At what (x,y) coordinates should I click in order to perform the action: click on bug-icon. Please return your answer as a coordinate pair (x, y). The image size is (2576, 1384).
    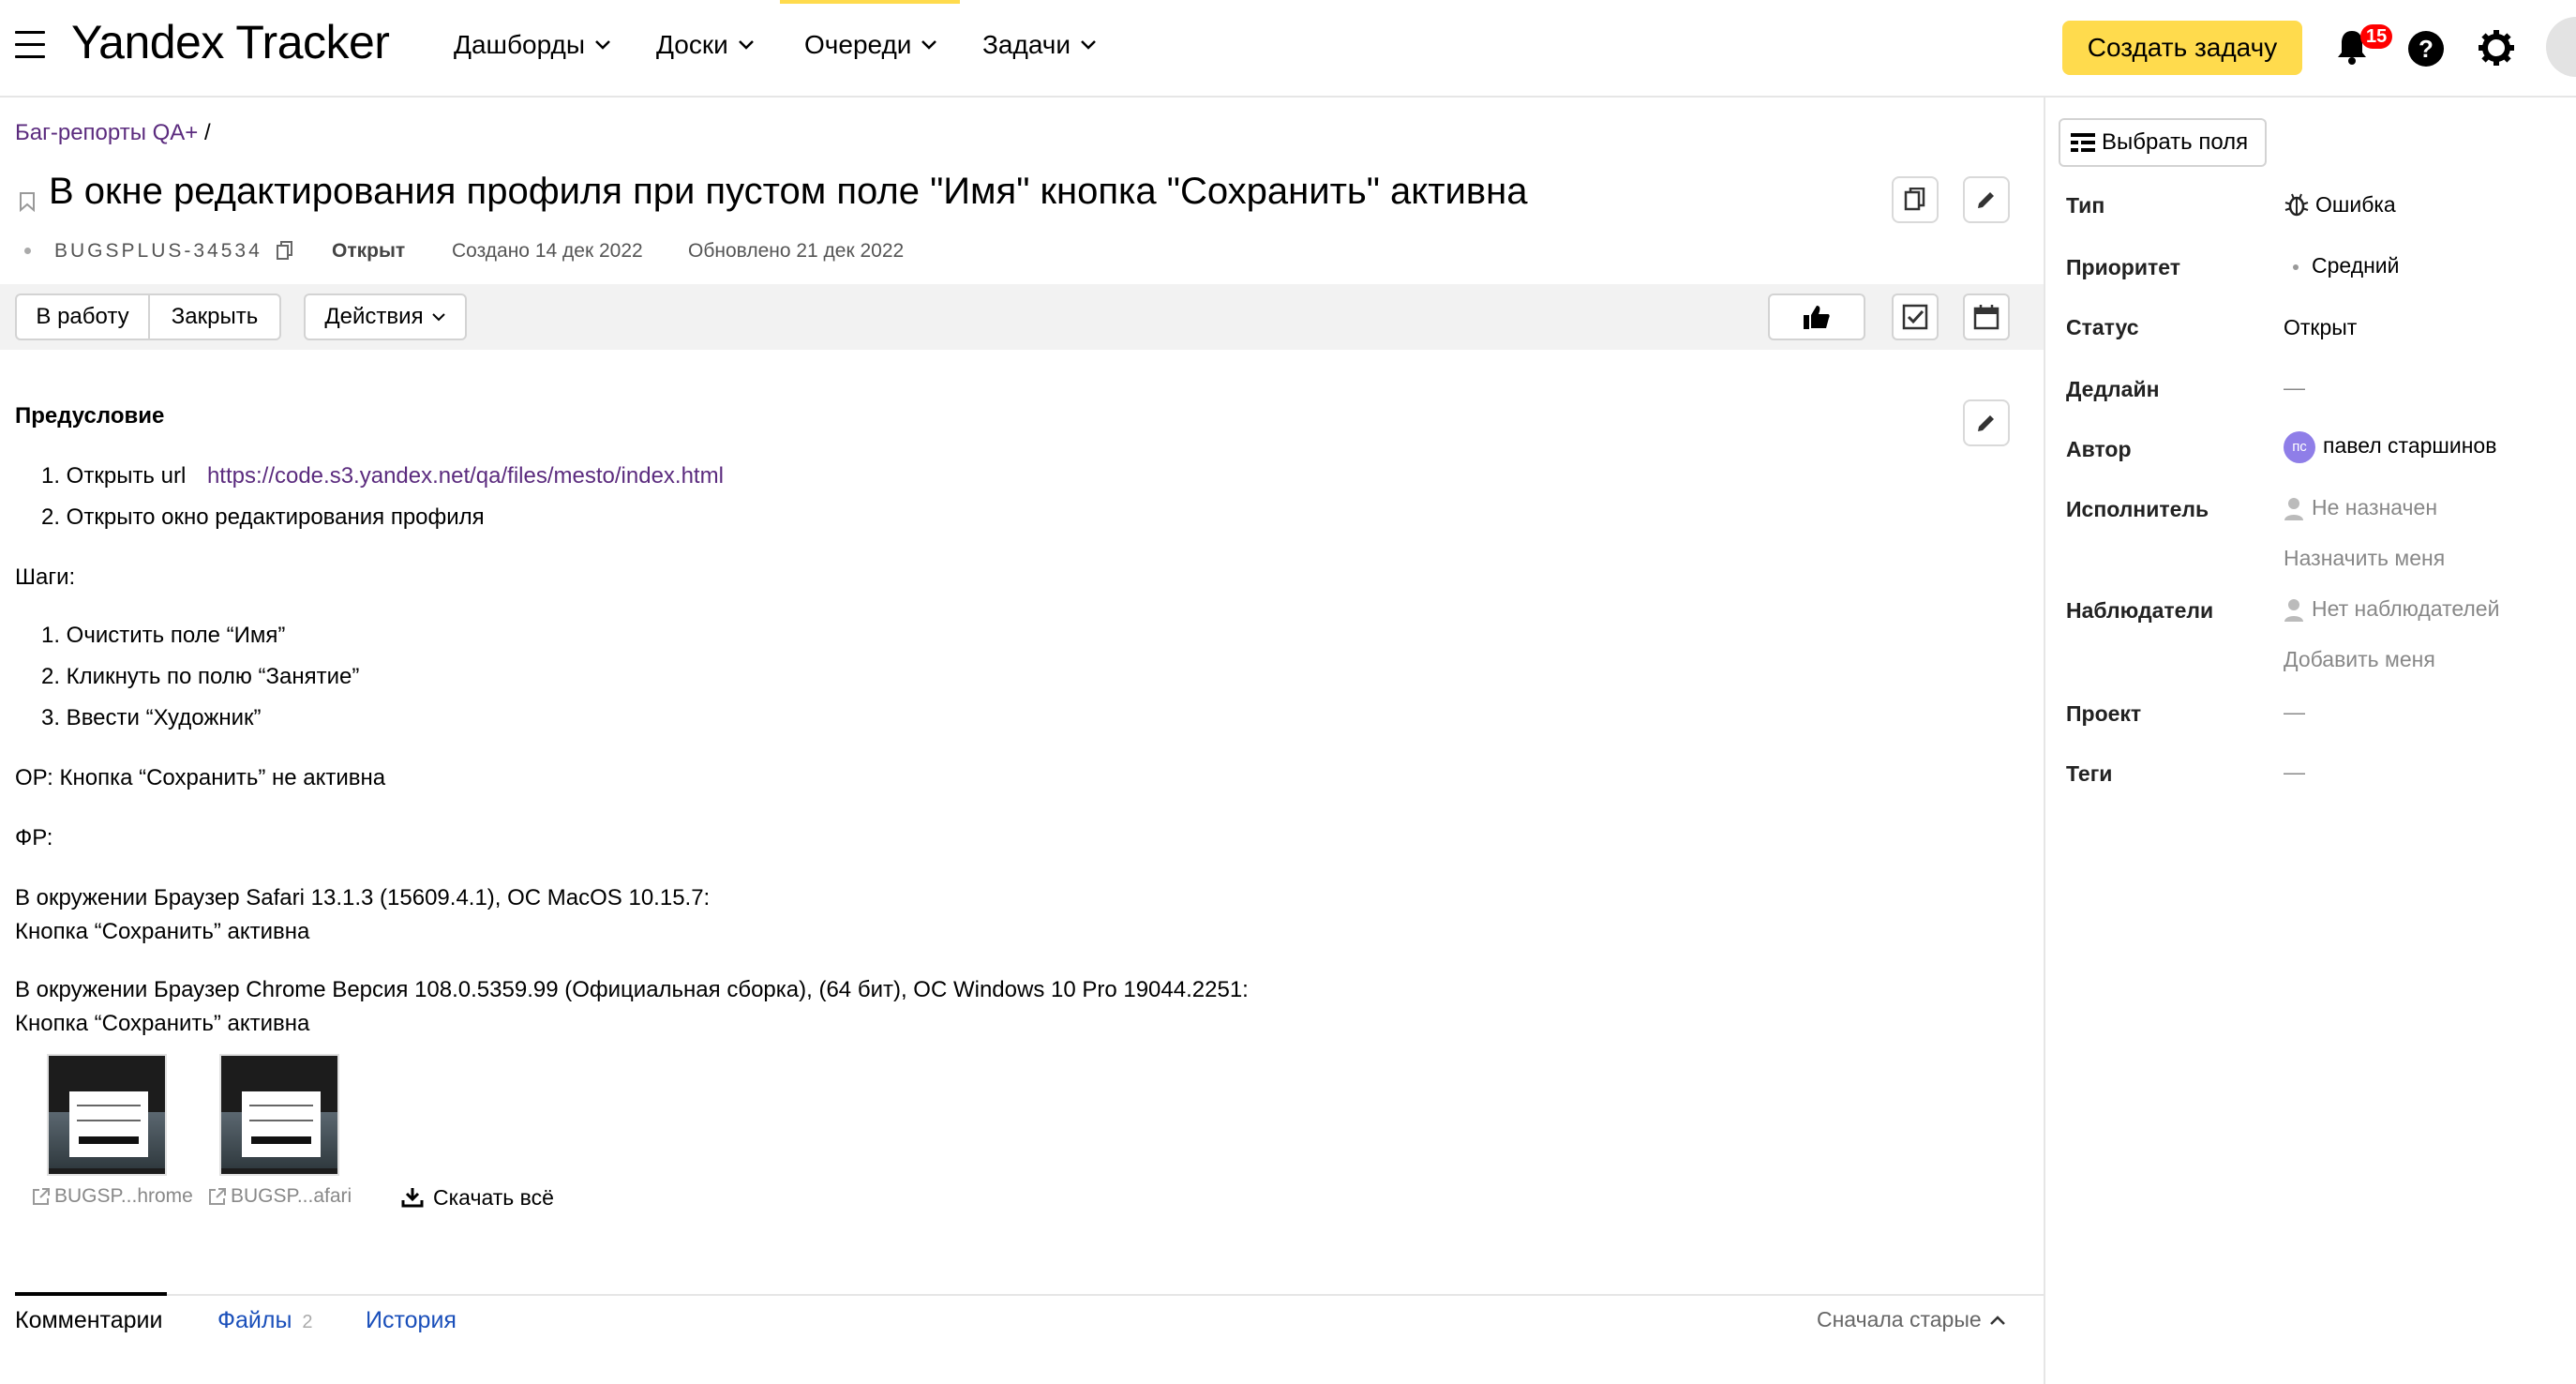
    Looking at the image, I should click on (2297, 205).